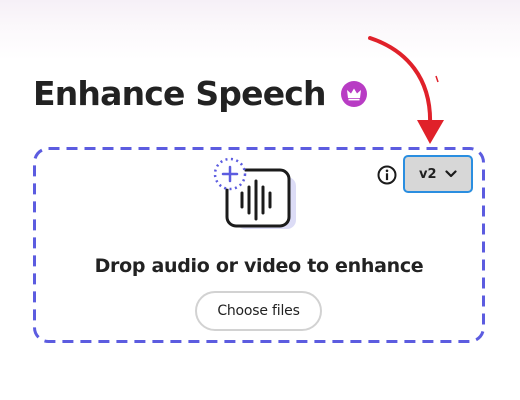  What do you see at coordinates (254, 193) in the screenshot?
I see `audio-waveform-add-icon` at bounding box center [254, 193].